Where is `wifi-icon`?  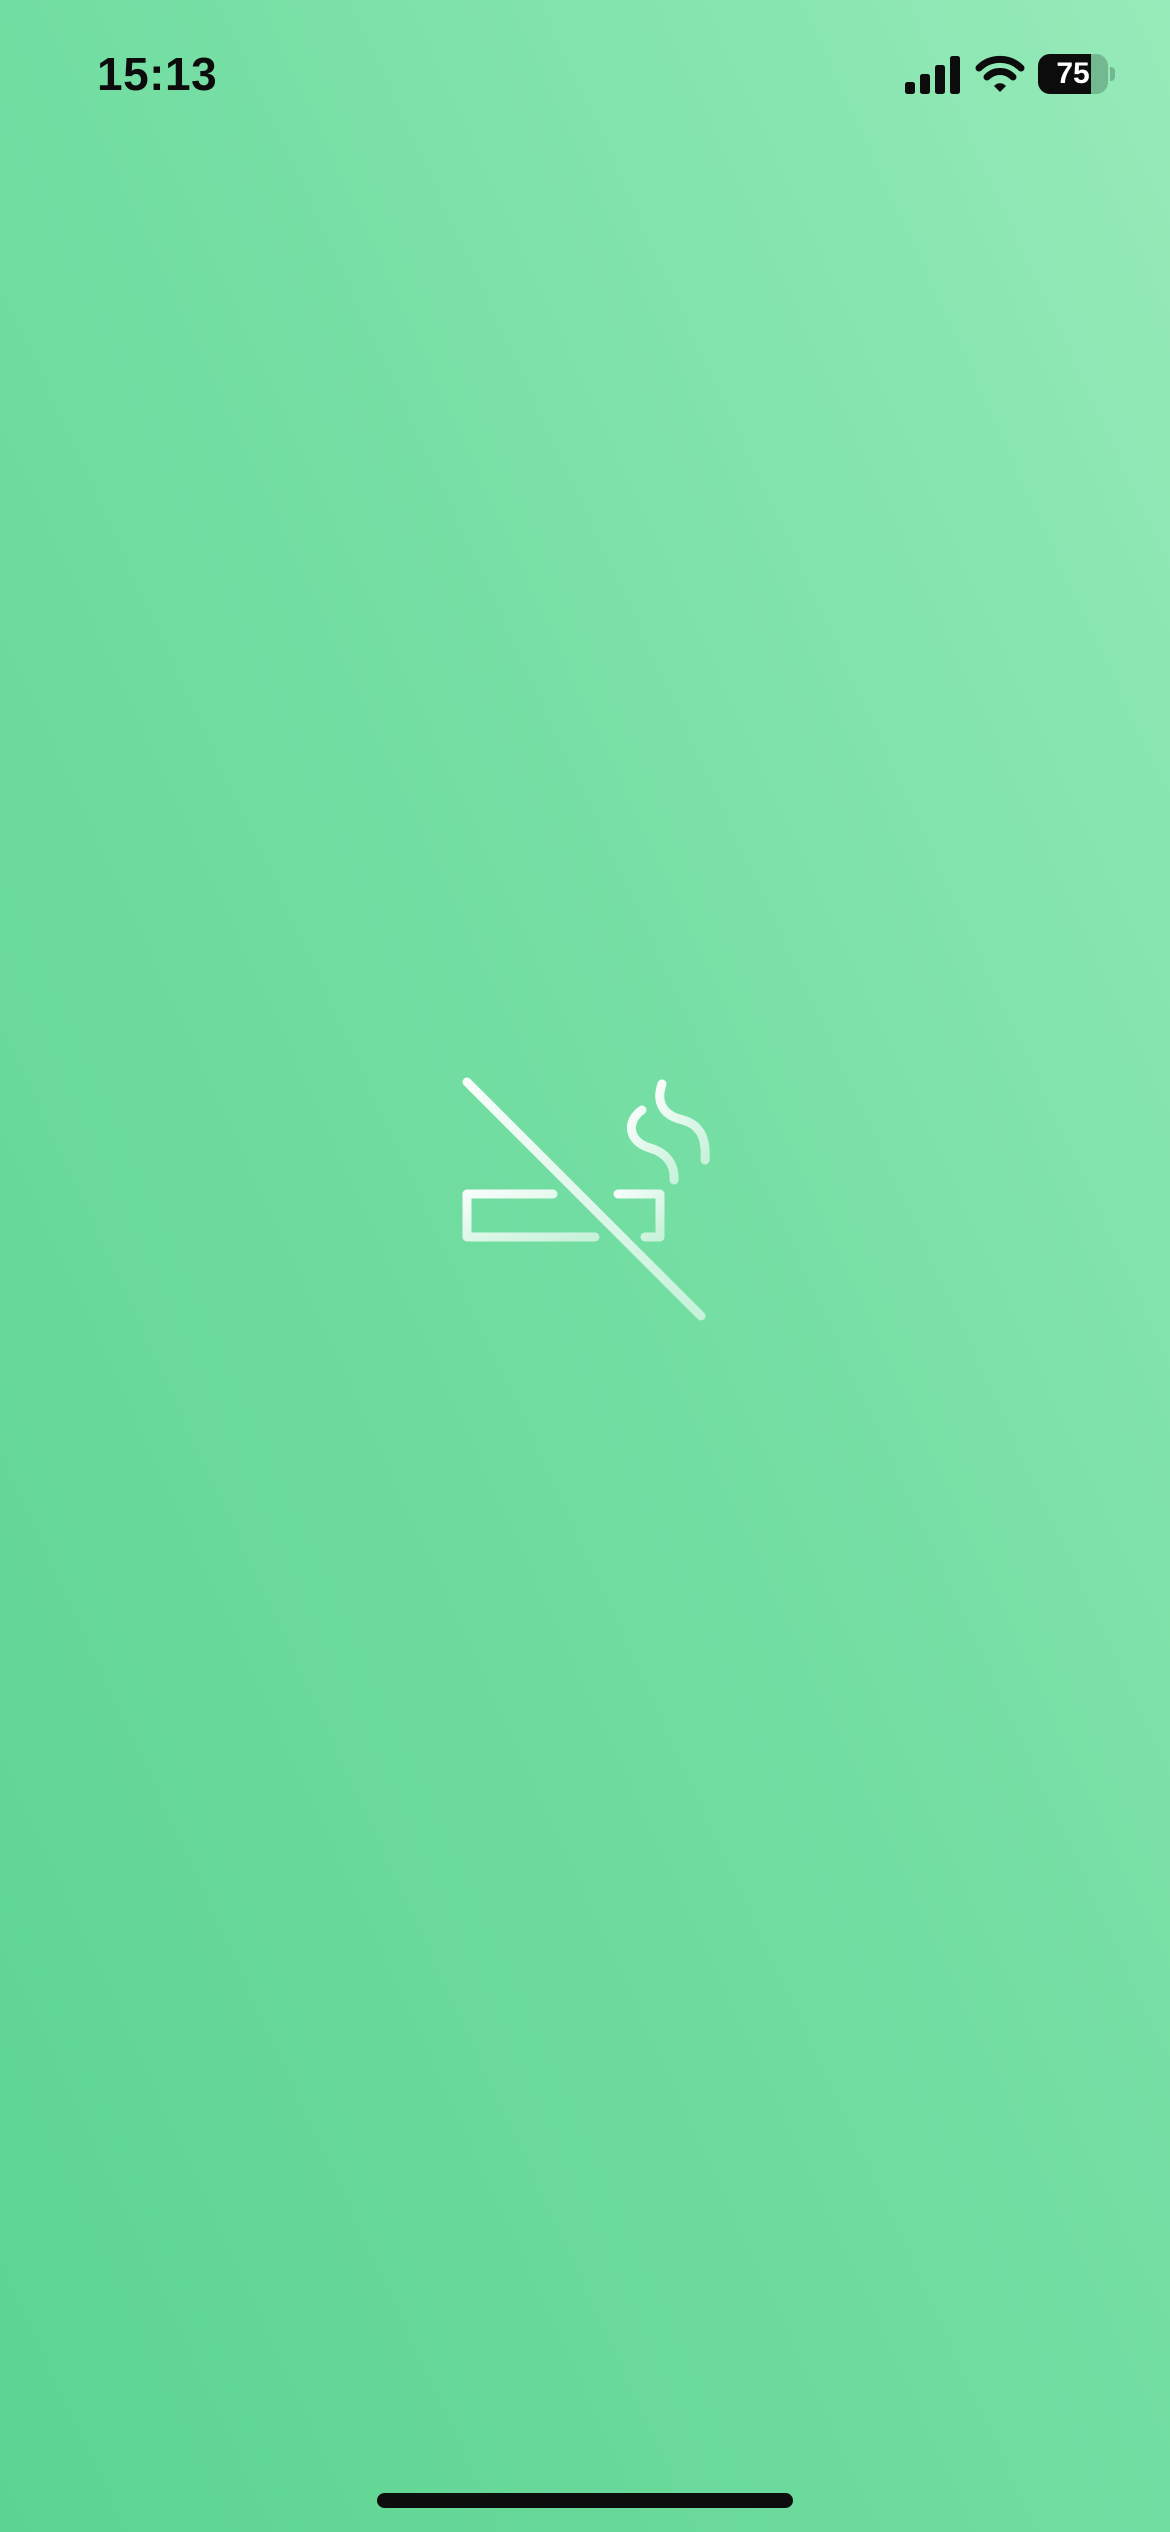 wifi-icon is located at coordinates (1000, 73).